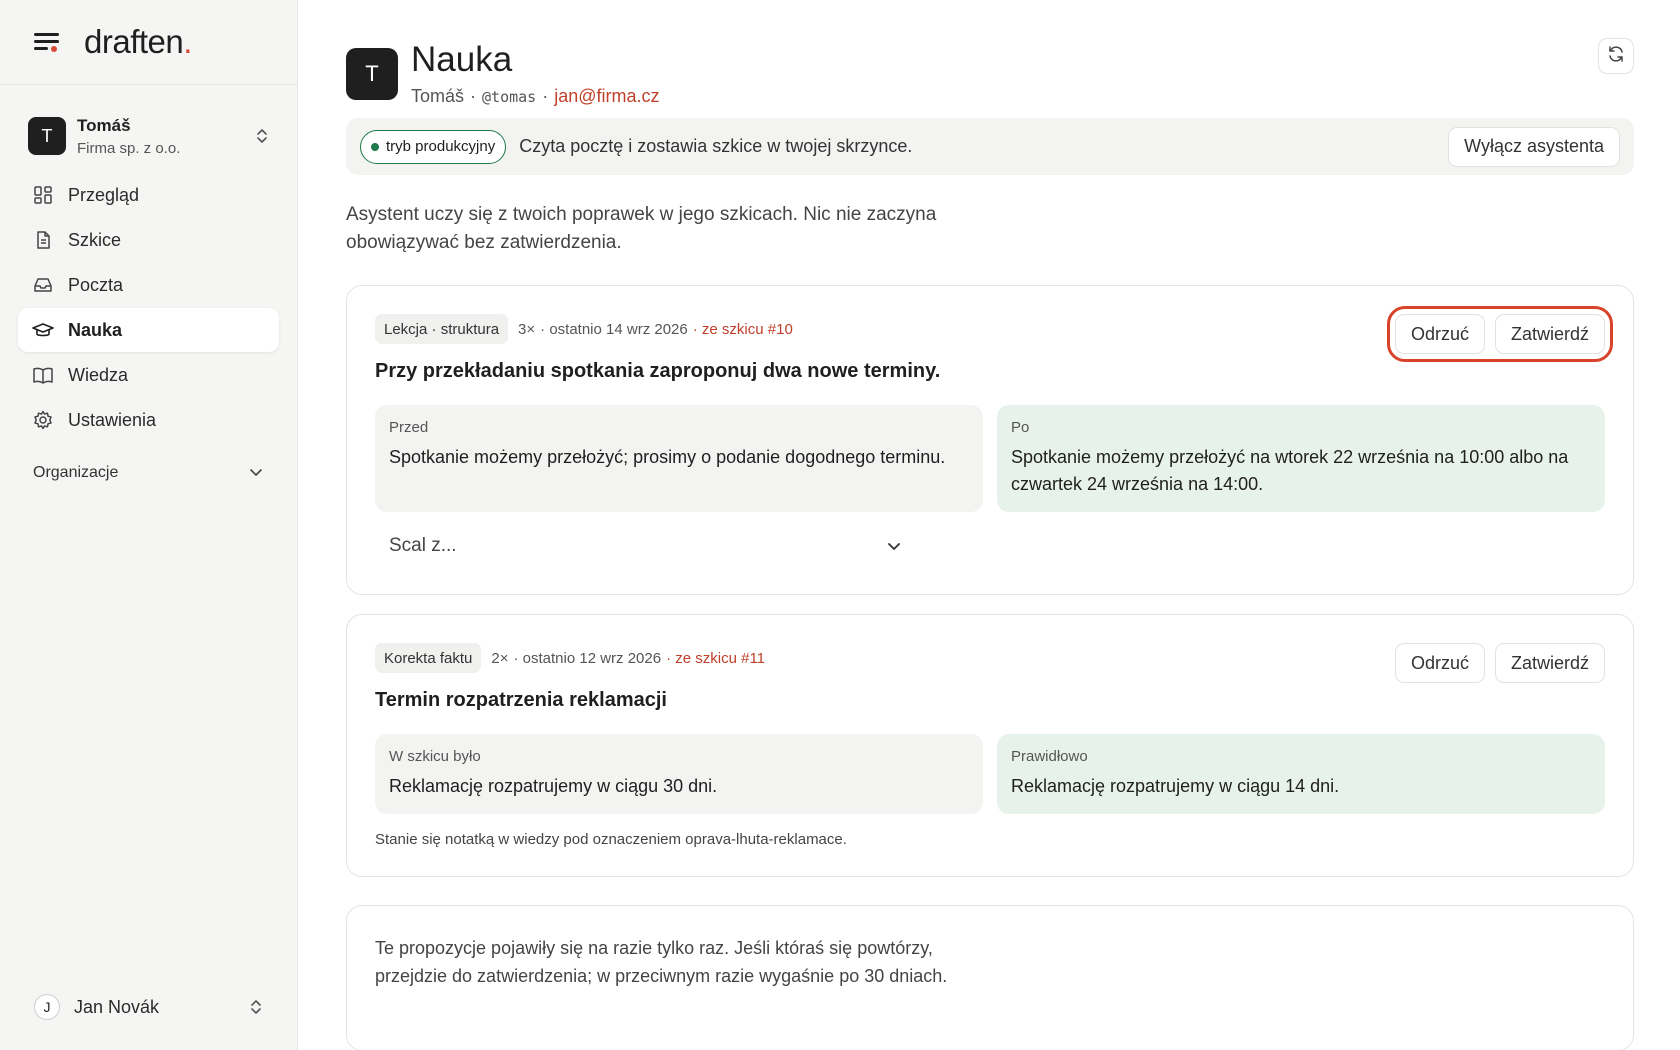 This screenshot has height=1050, width=1680. Describe the element at coordinates (1175, 786) in the screenshot. I see `after-text: Reklamację rozpatrujemy w ciągu 14 dni.` at that location.